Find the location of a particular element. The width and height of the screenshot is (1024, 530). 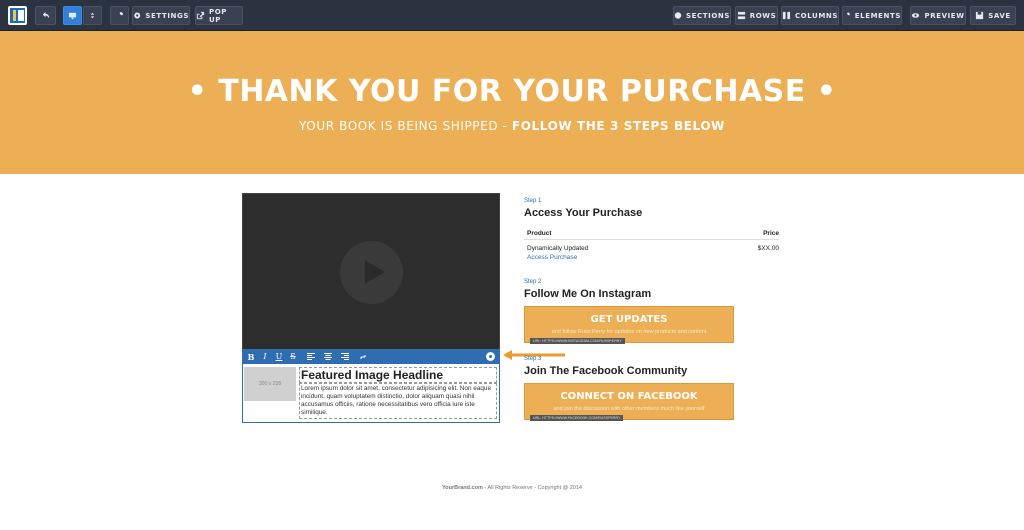

hero-title: • THANK YOU FOR YOUR PURCHASE • is located at coordinates (512, 91).